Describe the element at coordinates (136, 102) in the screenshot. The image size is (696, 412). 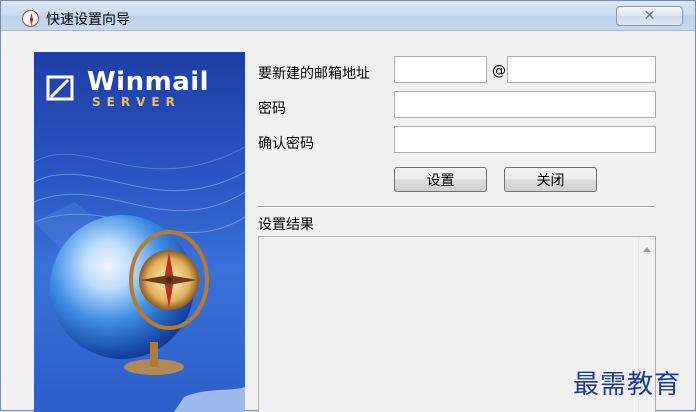
I see `brand-subtitle: SERVER` at that location.